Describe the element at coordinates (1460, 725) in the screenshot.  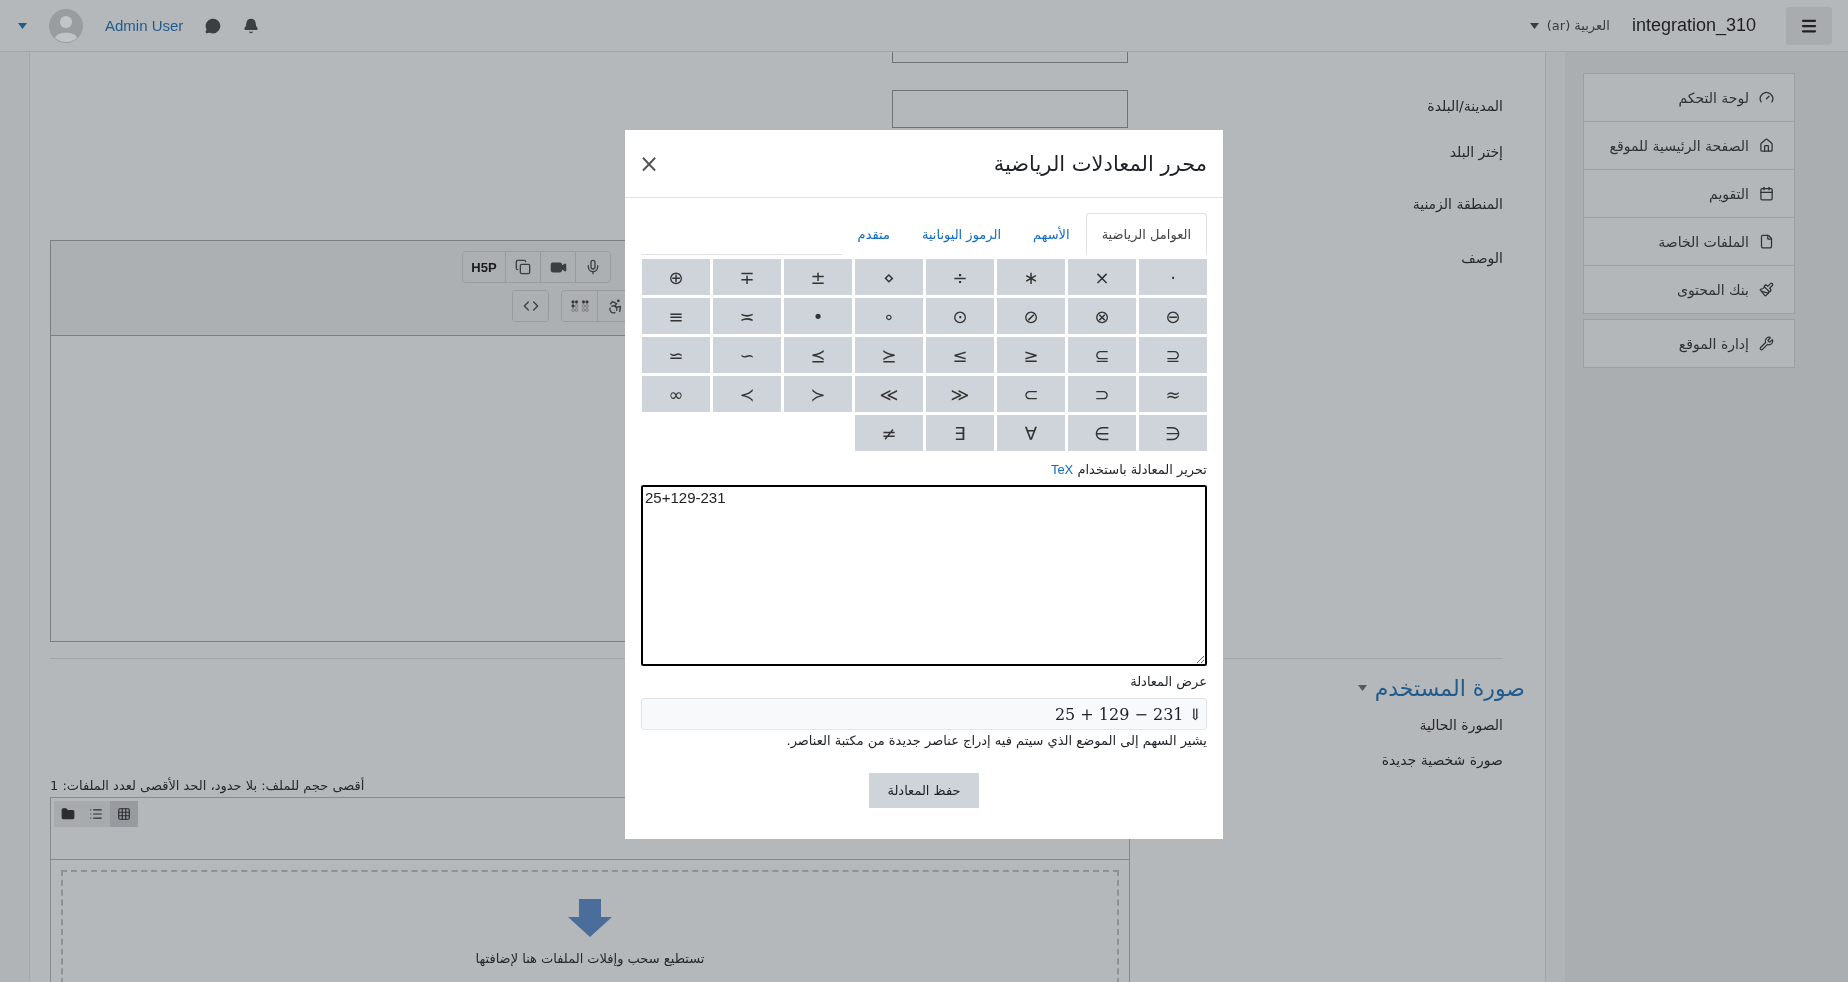
I see `field-label: الصورة الحالية` at that location.